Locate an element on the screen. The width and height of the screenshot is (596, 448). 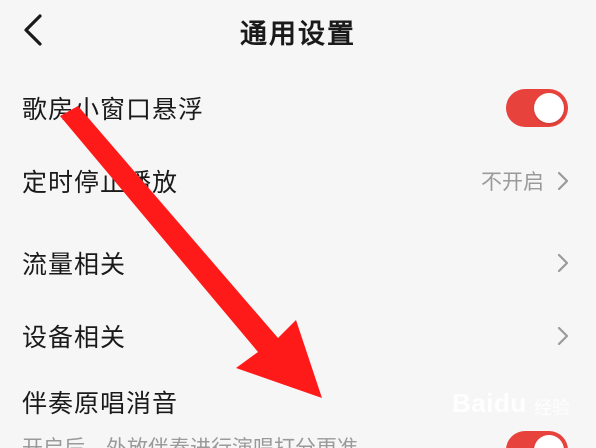
setting-label: 伴奏原唱消音 is located at coordinates (100, 403).